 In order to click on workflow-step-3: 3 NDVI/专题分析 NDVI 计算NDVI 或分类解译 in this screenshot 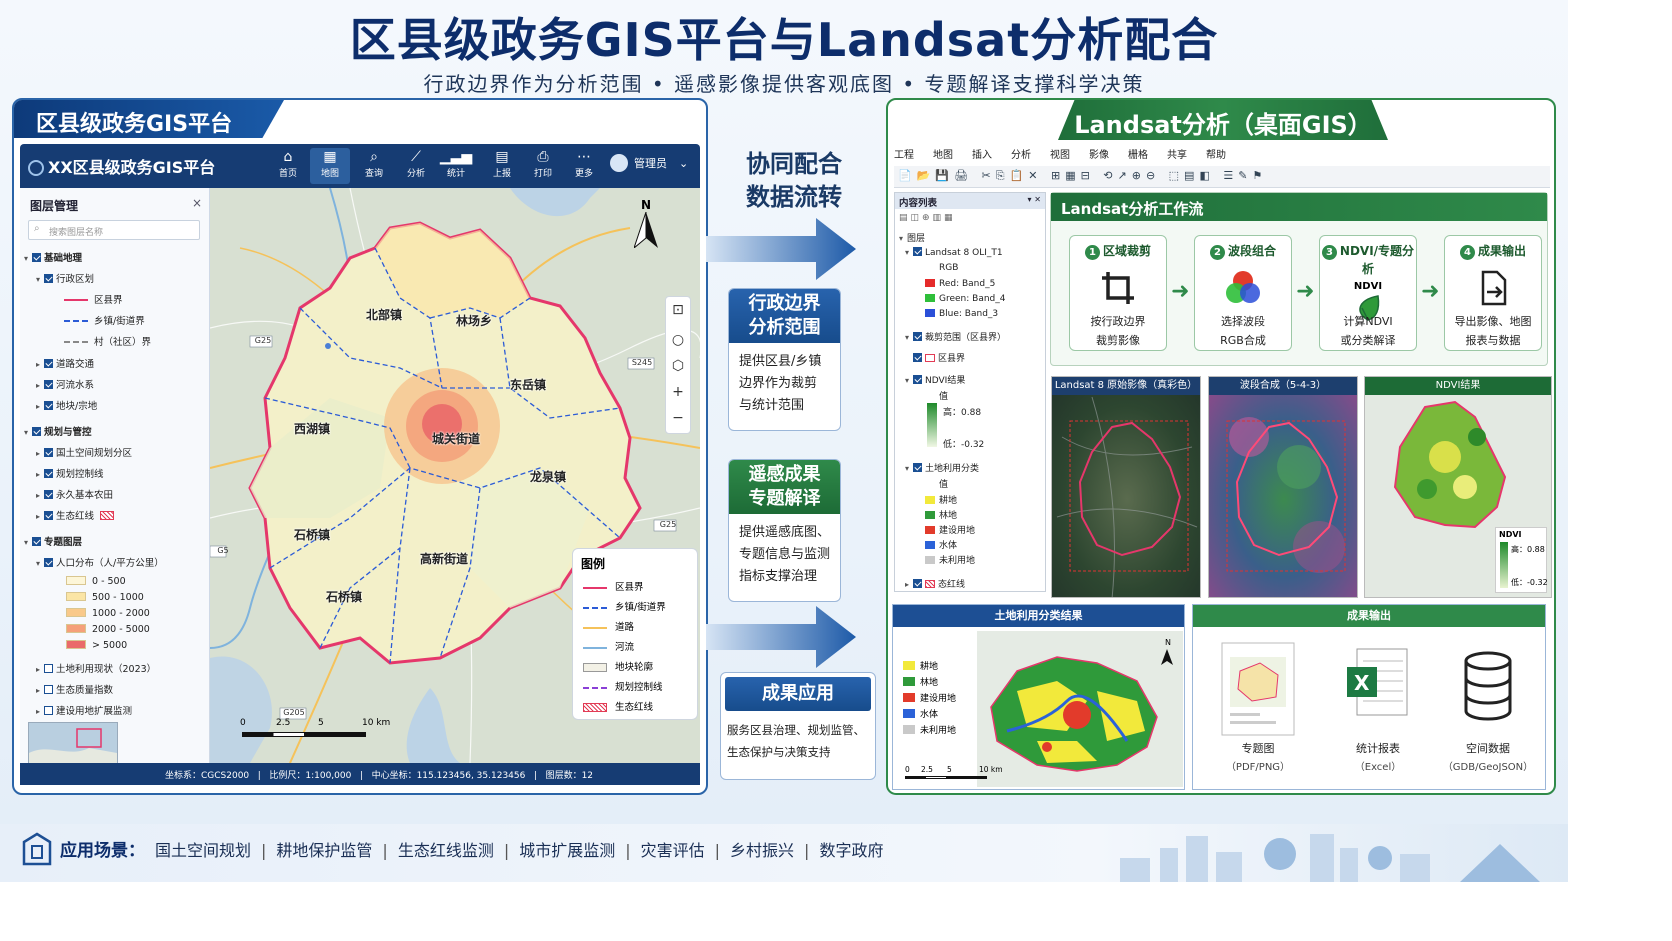, I will do `click(1368, 293)`.